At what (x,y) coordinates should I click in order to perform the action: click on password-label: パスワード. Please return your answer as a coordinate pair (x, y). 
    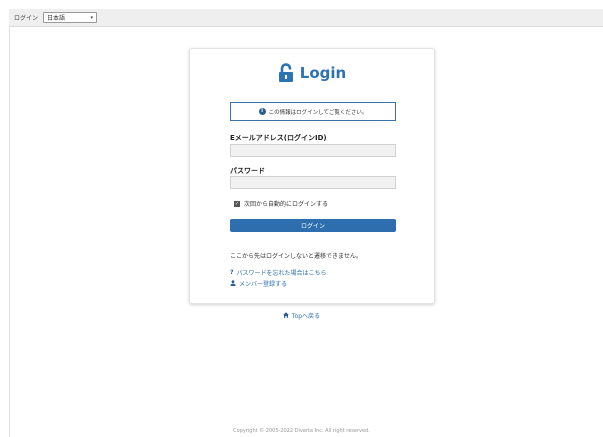
    Looking at the image, I should click on (247, 171).